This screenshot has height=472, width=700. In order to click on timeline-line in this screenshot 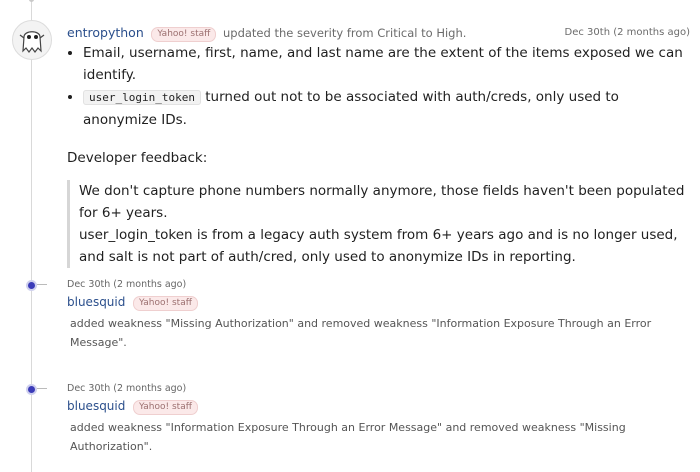, I will do `click(31, 236)`.